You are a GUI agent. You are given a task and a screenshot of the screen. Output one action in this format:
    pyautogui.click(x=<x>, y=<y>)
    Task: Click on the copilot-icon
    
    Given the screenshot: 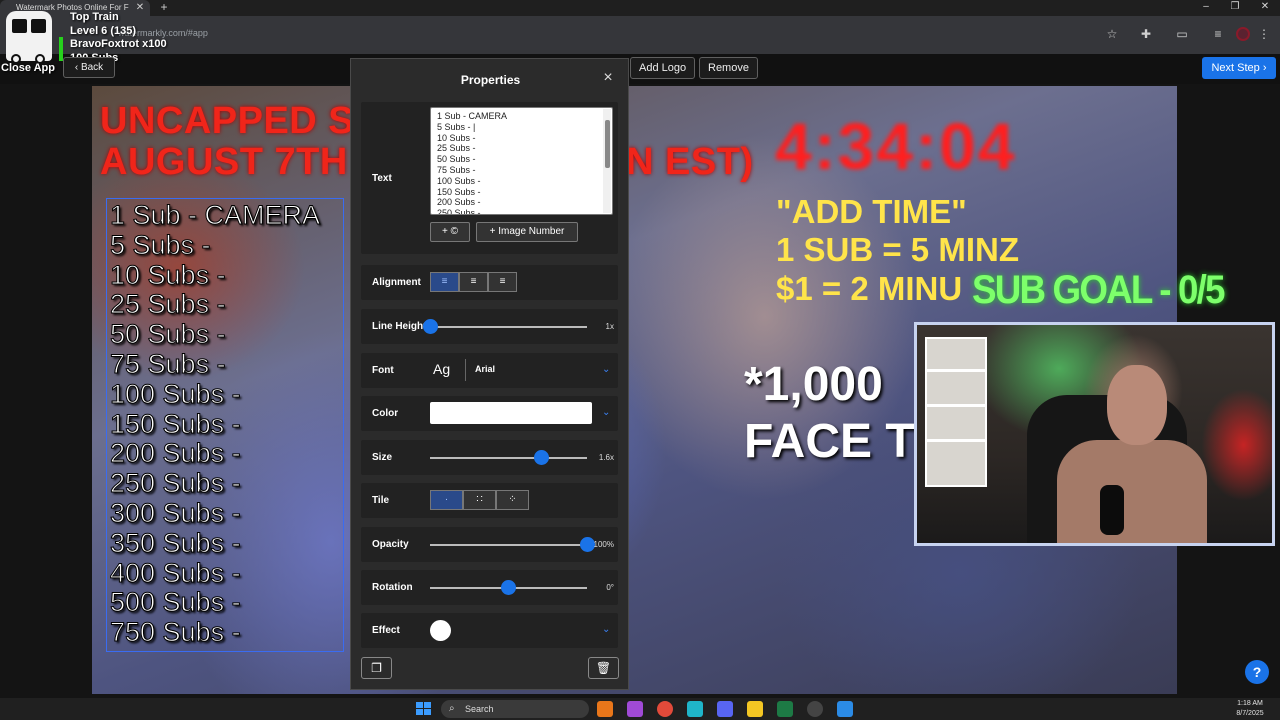 What is the action you would take?
    pyautogui.click(x=635, y=709)
    